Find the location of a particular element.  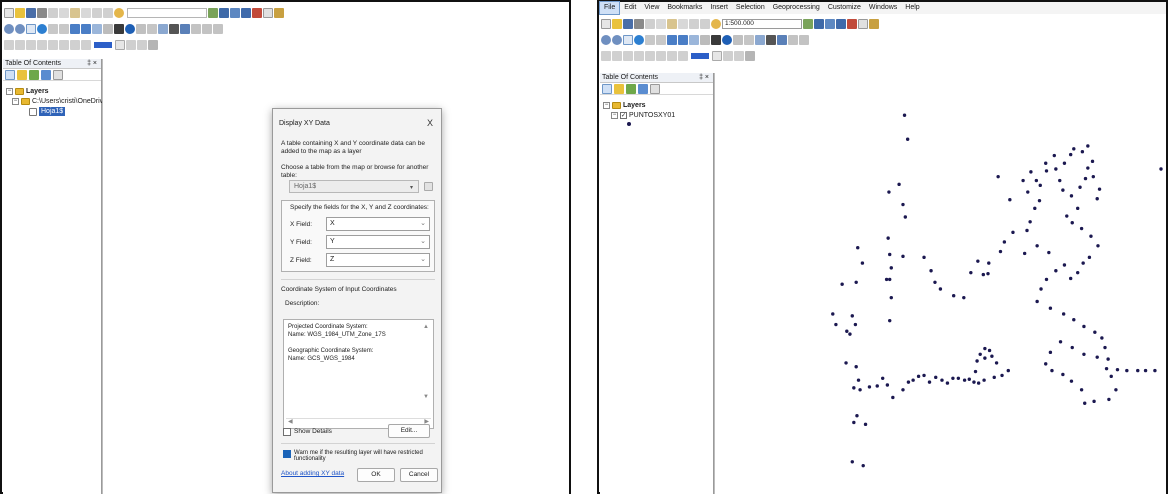

toc-window-icon is located at coordinates (830, 24).